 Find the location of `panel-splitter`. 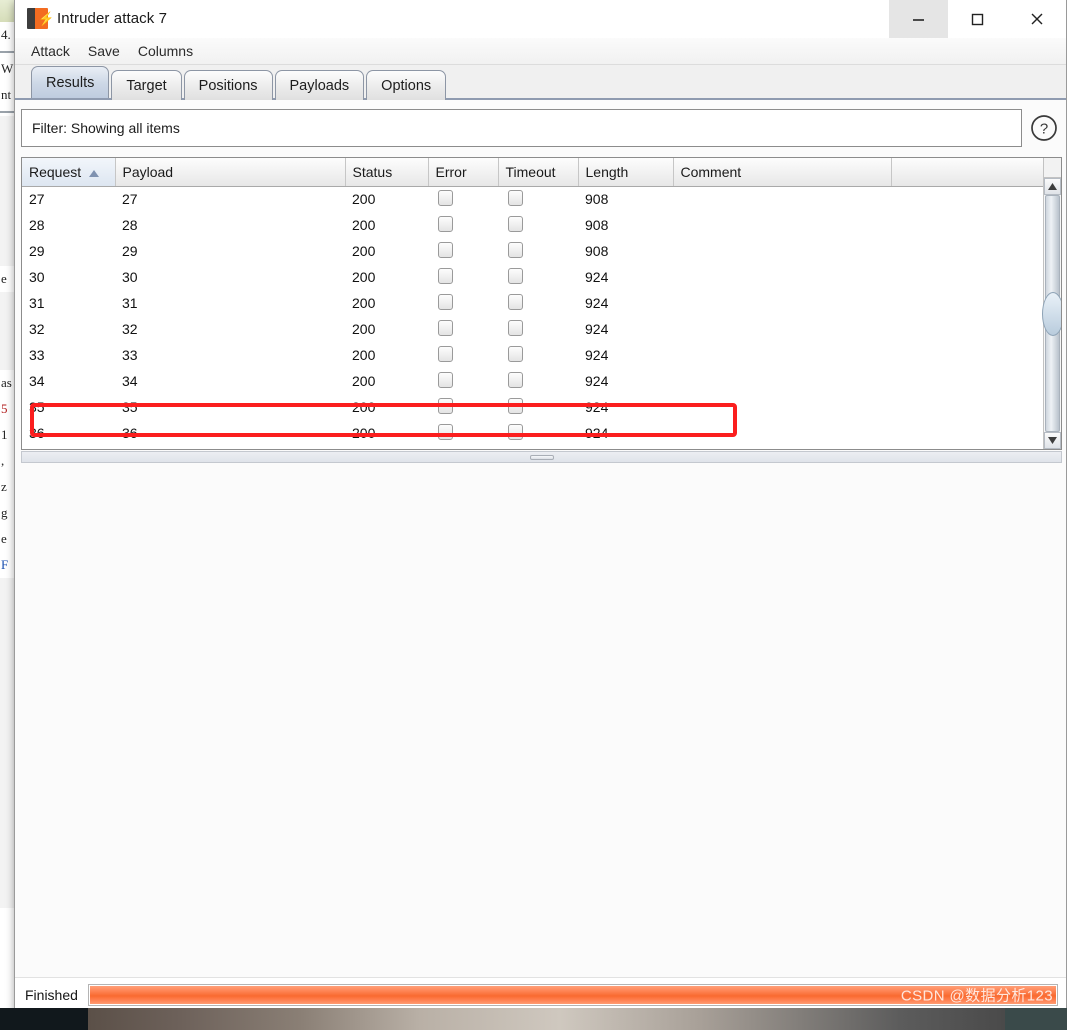

panel-splitter is located at coordinates (541, 457).